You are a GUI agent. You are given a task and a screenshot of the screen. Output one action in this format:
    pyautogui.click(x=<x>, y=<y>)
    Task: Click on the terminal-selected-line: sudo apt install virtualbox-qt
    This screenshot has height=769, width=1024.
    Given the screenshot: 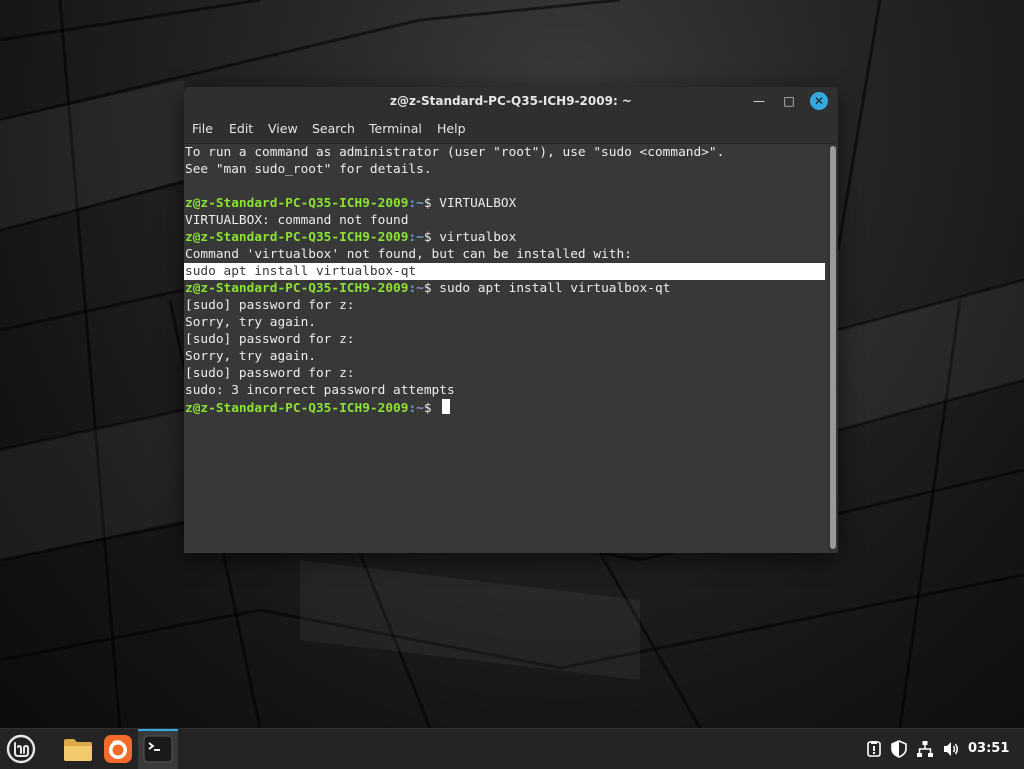 What is the action you would take?
    pyautogui.click(x=504, y=271)
    